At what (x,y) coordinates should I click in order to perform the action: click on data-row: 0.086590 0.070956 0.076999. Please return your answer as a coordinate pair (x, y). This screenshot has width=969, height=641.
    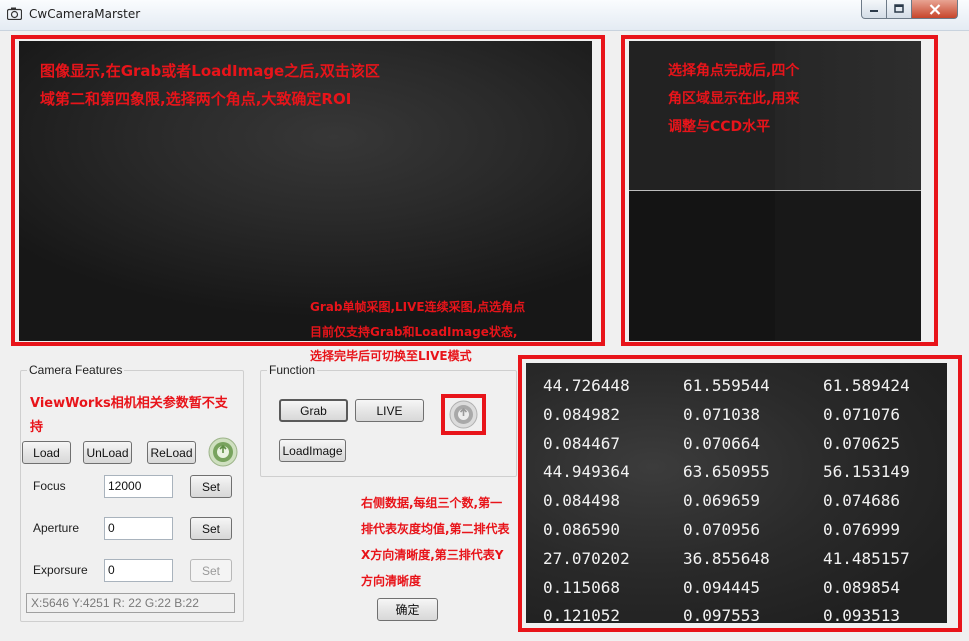
    Looking at the image, I should click on (745, 530).